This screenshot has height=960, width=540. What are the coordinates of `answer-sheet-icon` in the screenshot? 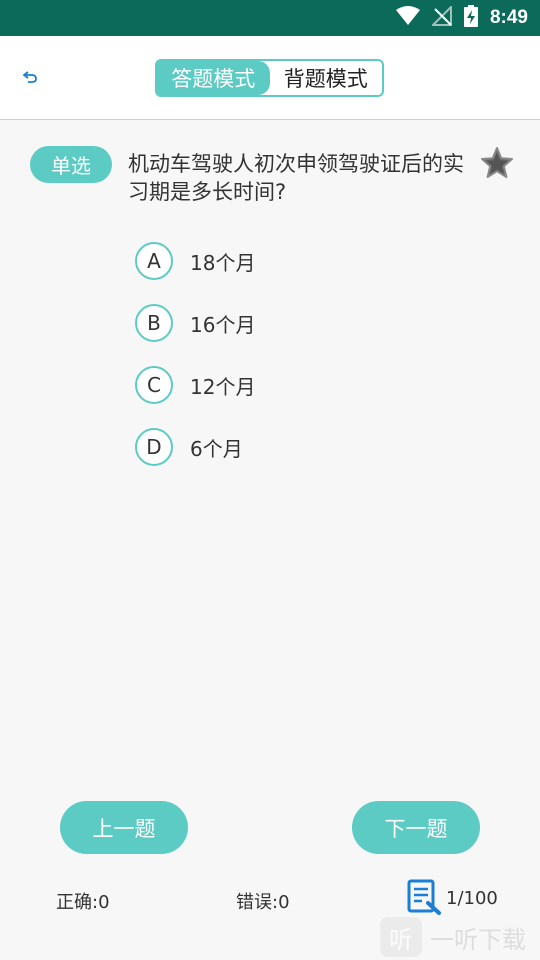 It's located at (424, 897).